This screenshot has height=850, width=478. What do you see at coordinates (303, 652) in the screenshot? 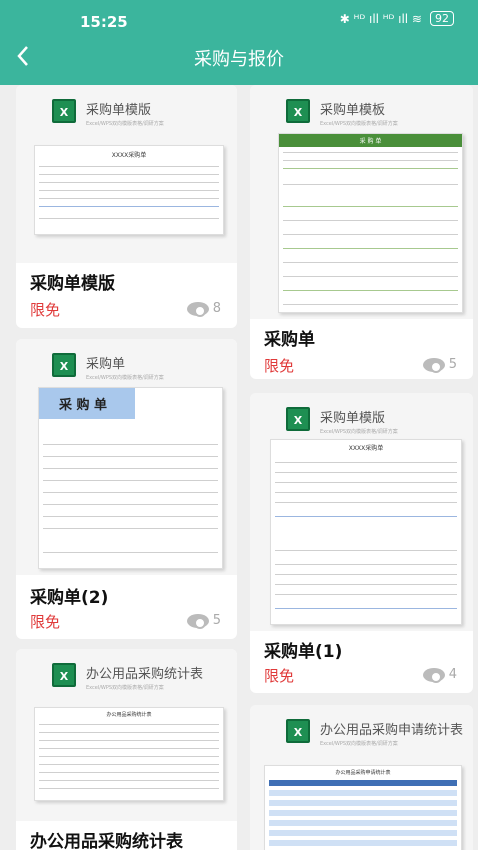
I see `template-name: 采购单(1)` at bounding box center [303, 652].